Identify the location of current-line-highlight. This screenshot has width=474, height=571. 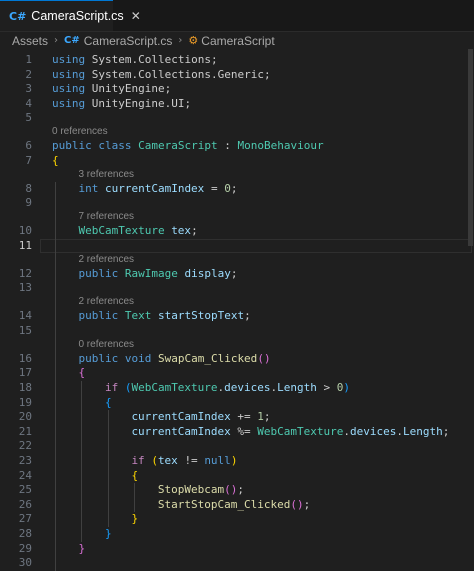
(256, 245).